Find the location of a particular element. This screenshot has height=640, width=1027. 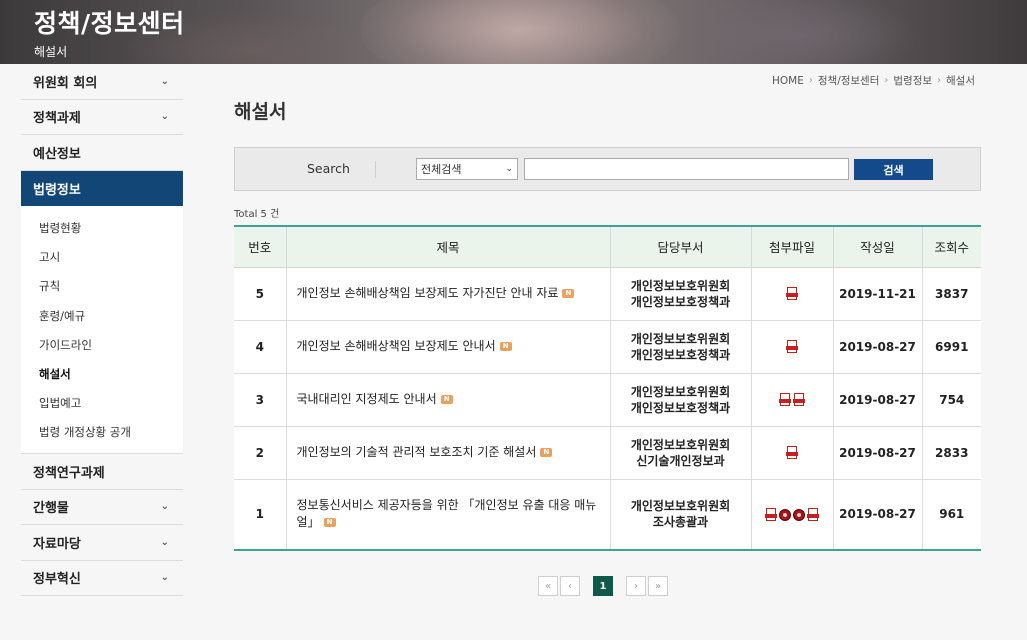

sidebar-item-committee-meeting: 위원회 회의 ⌄ is located at coordinates (102, 82).